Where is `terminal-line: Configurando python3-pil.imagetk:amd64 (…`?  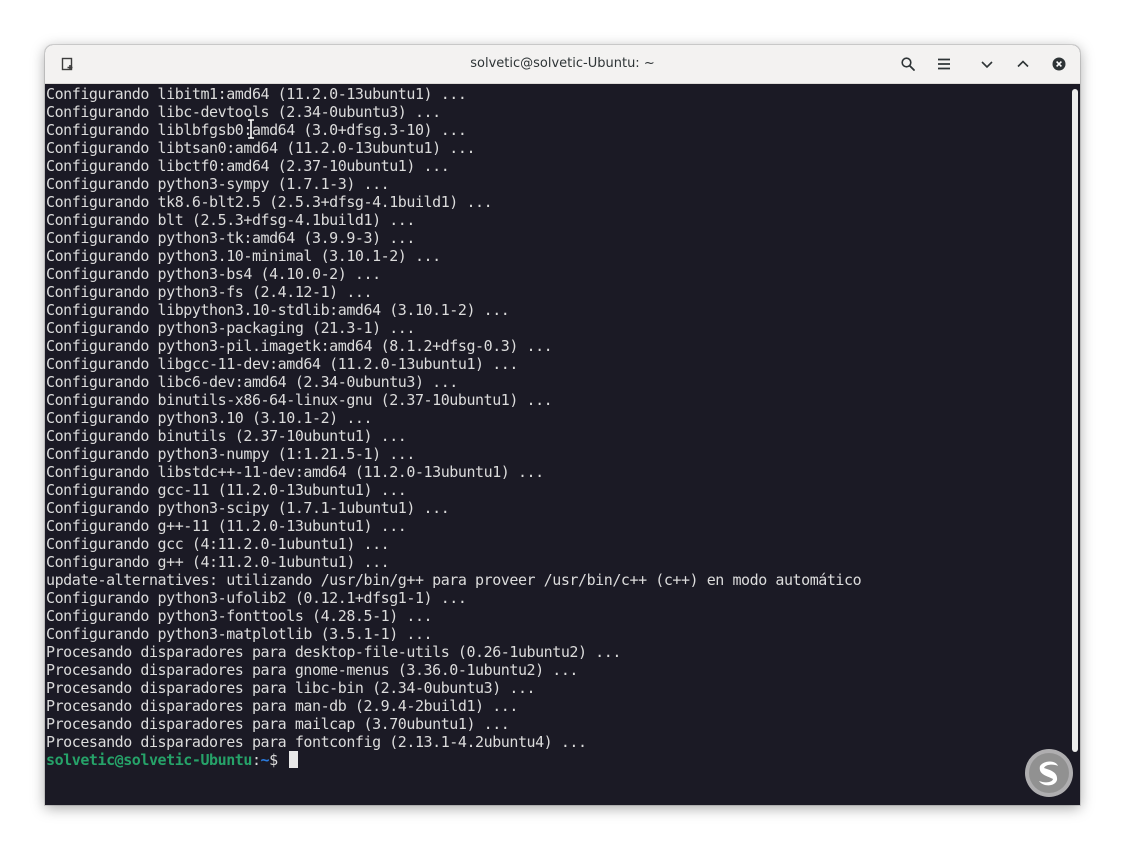
terminal-line: Configurando python3-pil.imagetk:amd64 (… is located at coordinates (299, 346).